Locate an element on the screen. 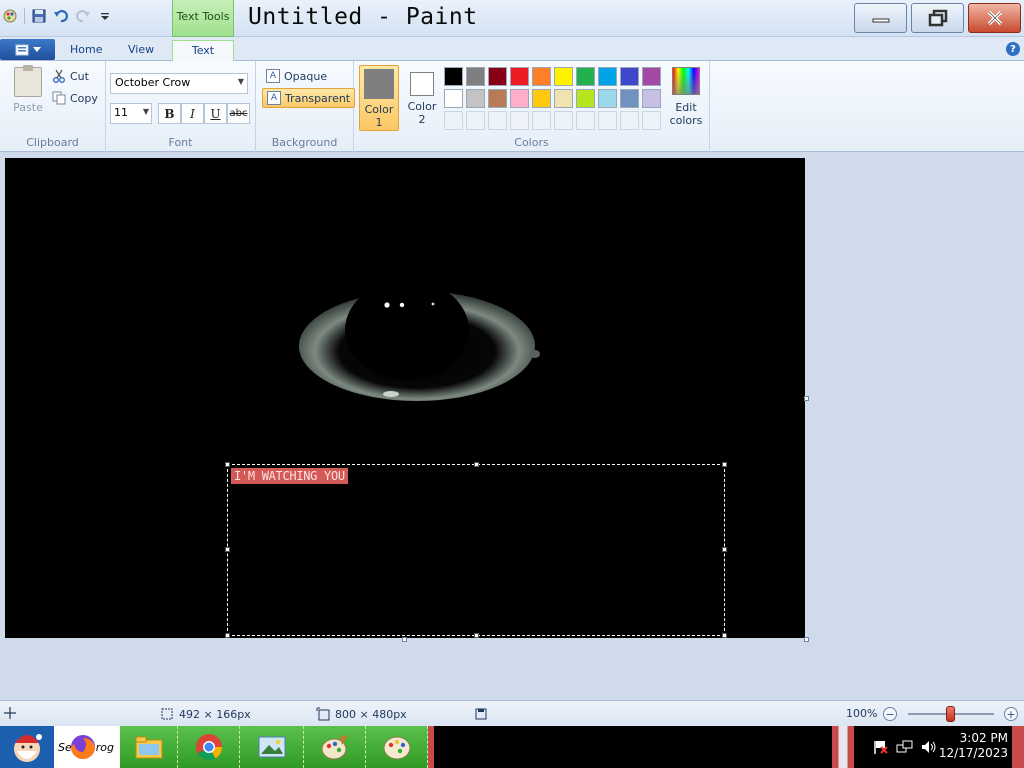  taskbar-photos is located at coordinates (272, 747).